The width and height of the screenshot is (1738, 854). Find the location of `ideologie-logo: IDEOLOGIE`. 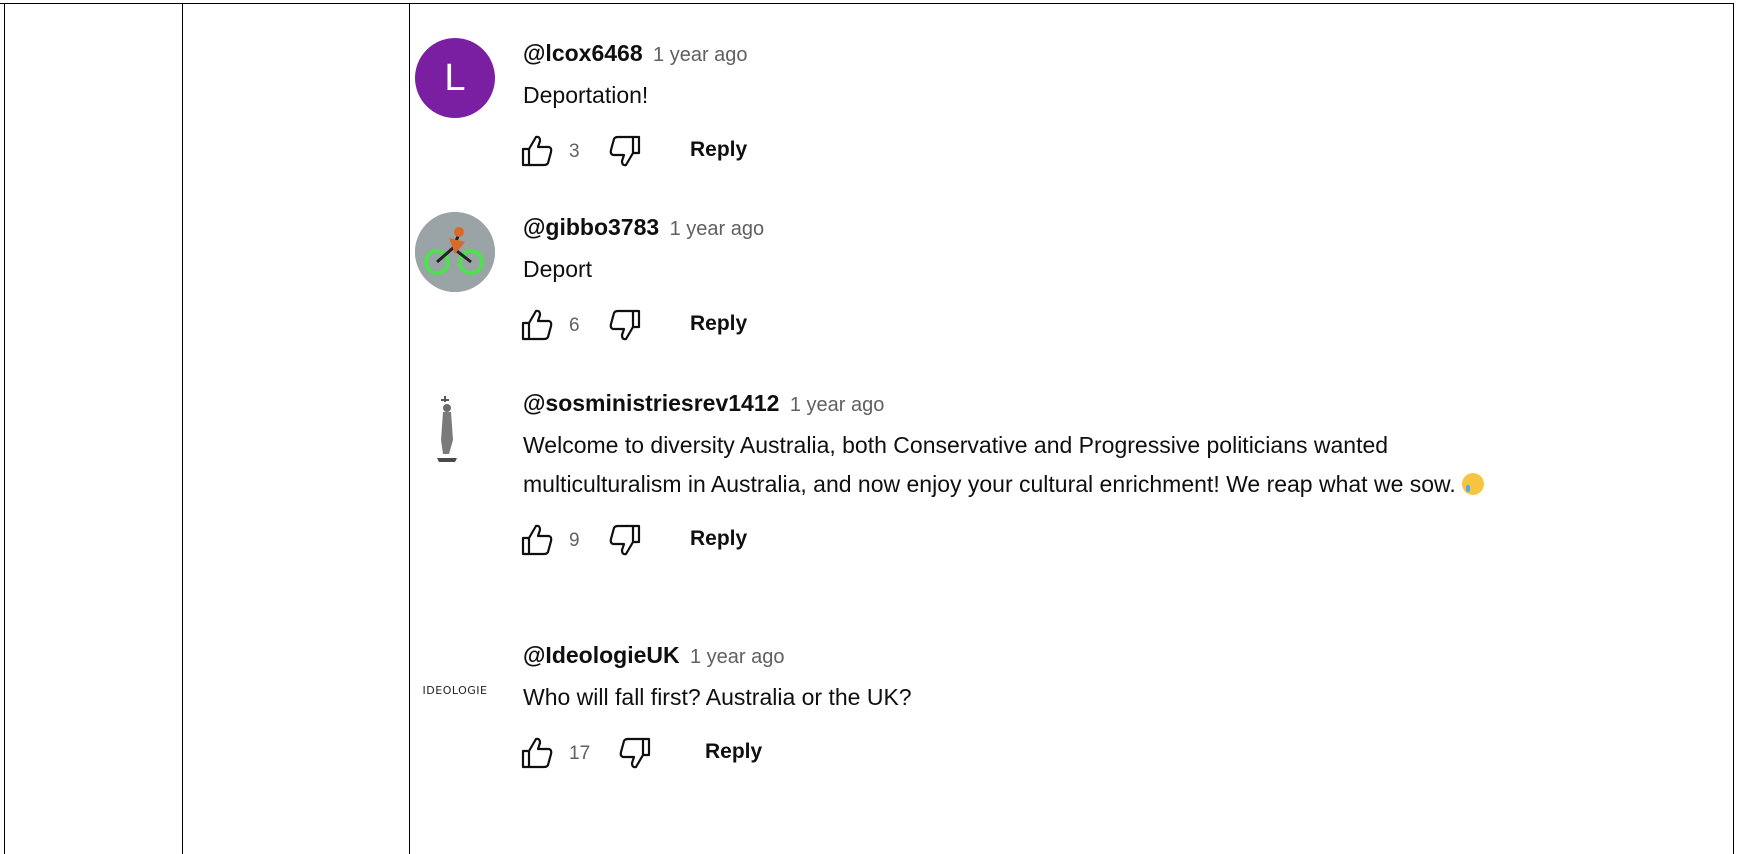

ideologie-logo: IDEOLOGIE is located at coordinates (455, 690).